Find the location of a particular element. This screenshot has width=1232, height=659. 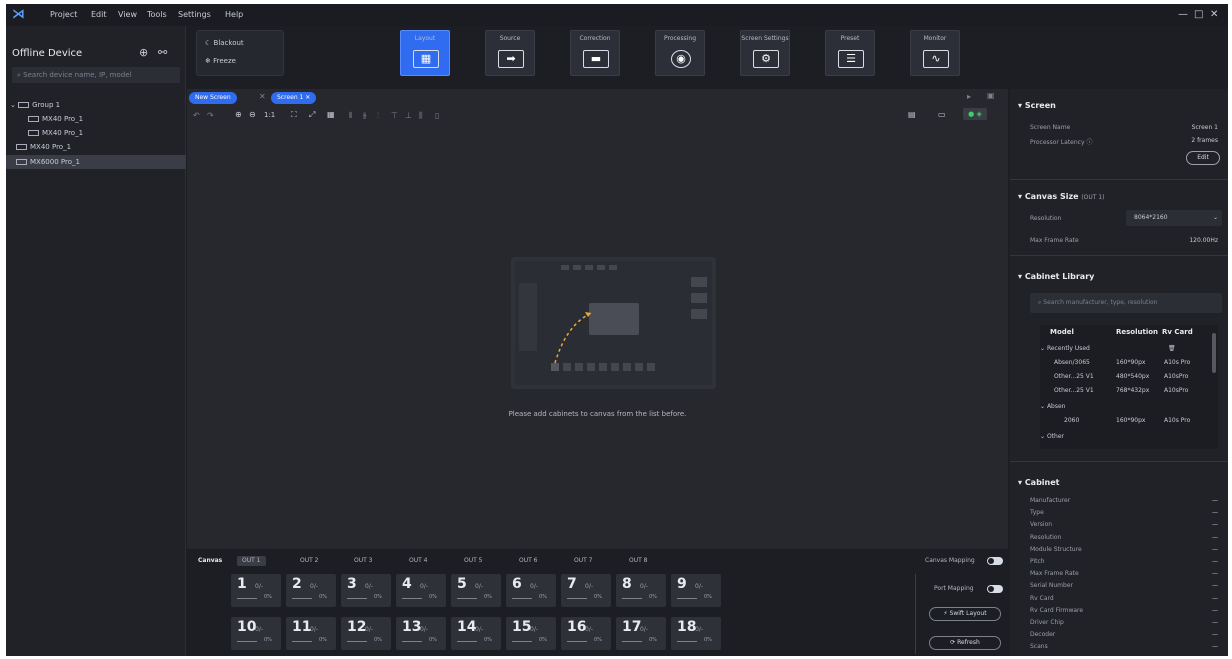

view-window-icon: ▭ is located at coordinates (942, 114).